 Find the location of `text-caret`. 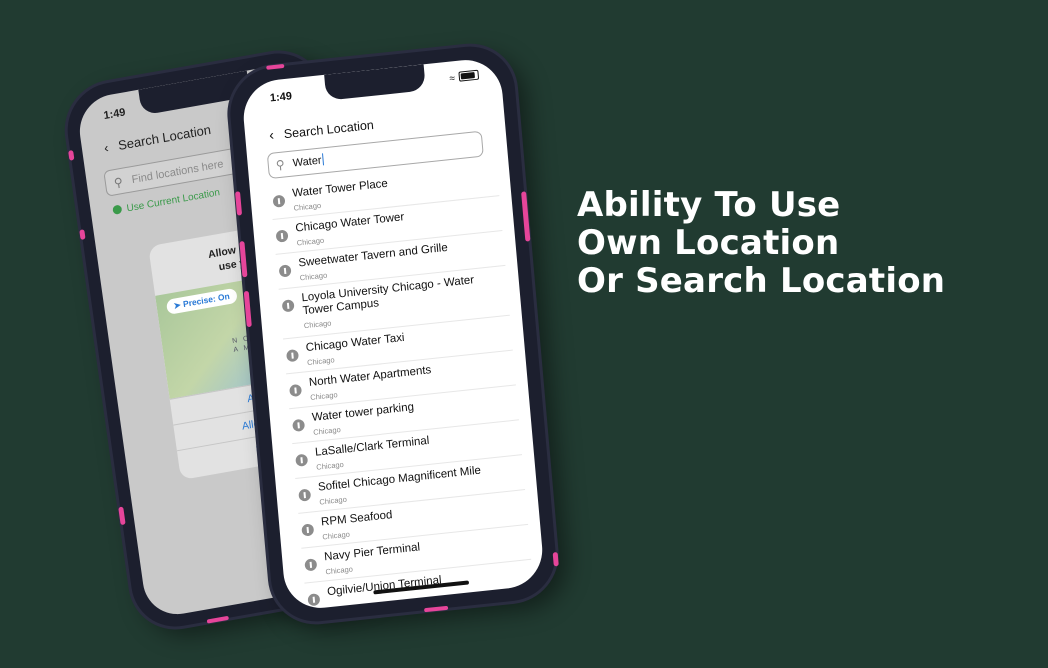

text-caret is located at coordinates (322, 159).